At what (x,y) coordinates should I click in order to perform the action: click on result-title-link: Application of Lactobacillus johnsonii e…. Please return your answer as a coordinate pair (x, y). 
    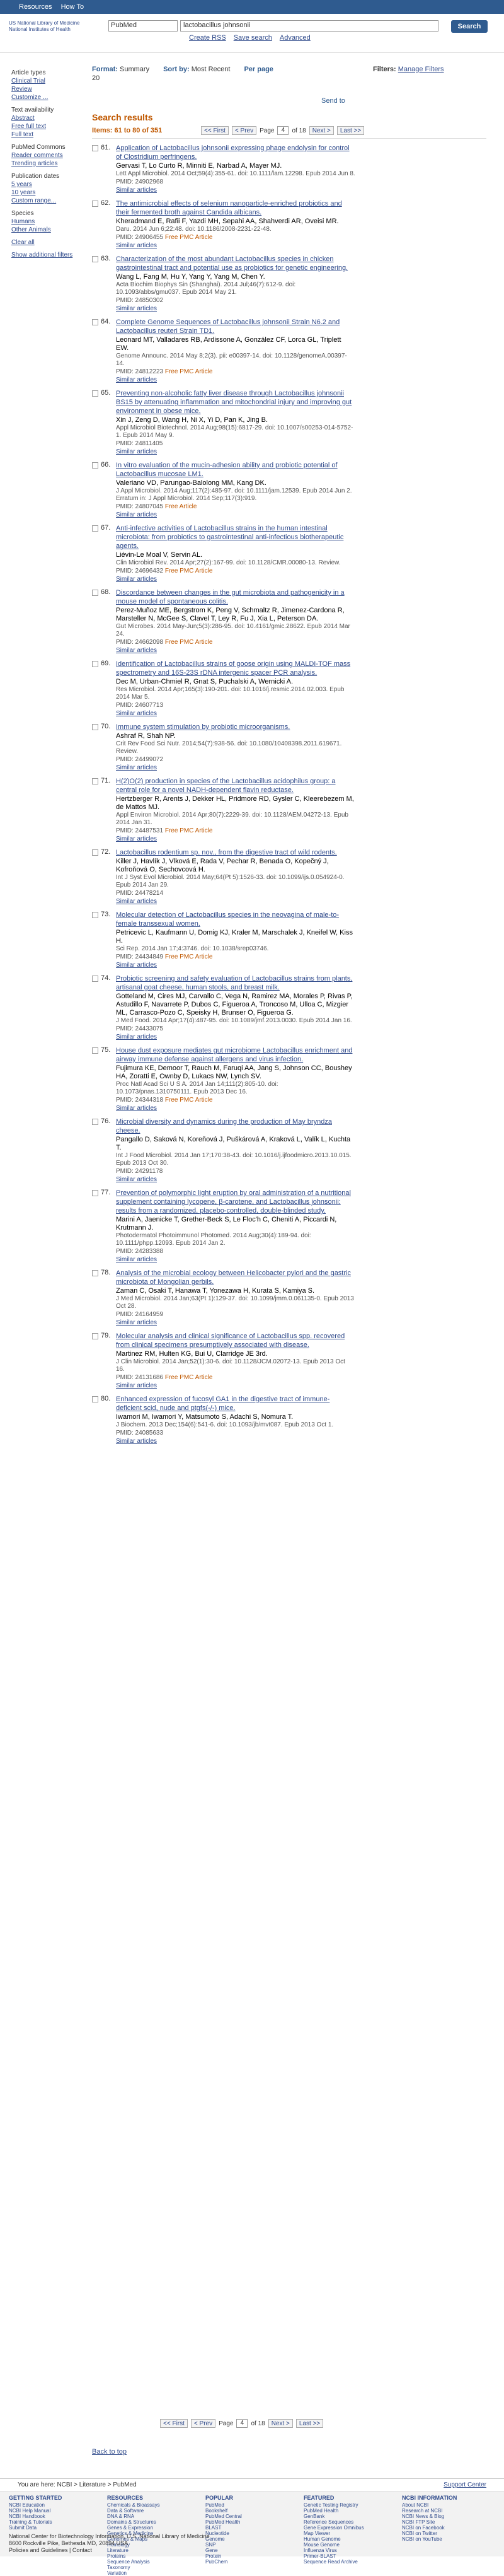
    Looking at the image, I should click on (235, 152).